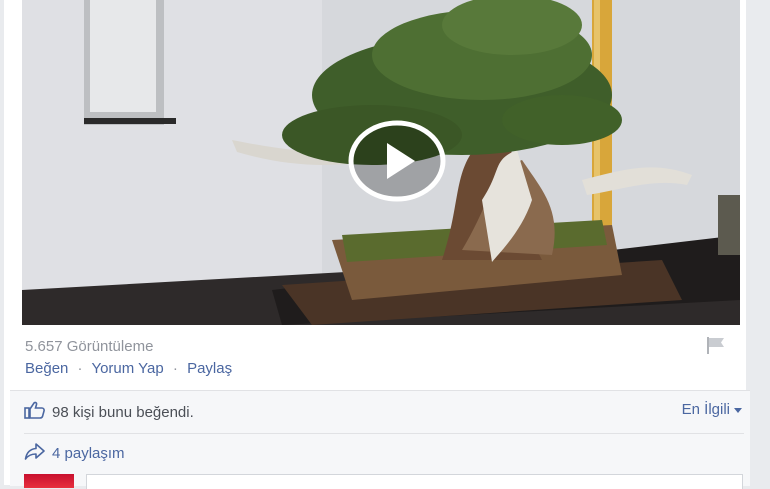 This screenshot has height=489, width=770. Describe the element at coordinates (123, 412) in the screenshot. I see `likes-text: 98 kişi bunu beğendi.` at that location.